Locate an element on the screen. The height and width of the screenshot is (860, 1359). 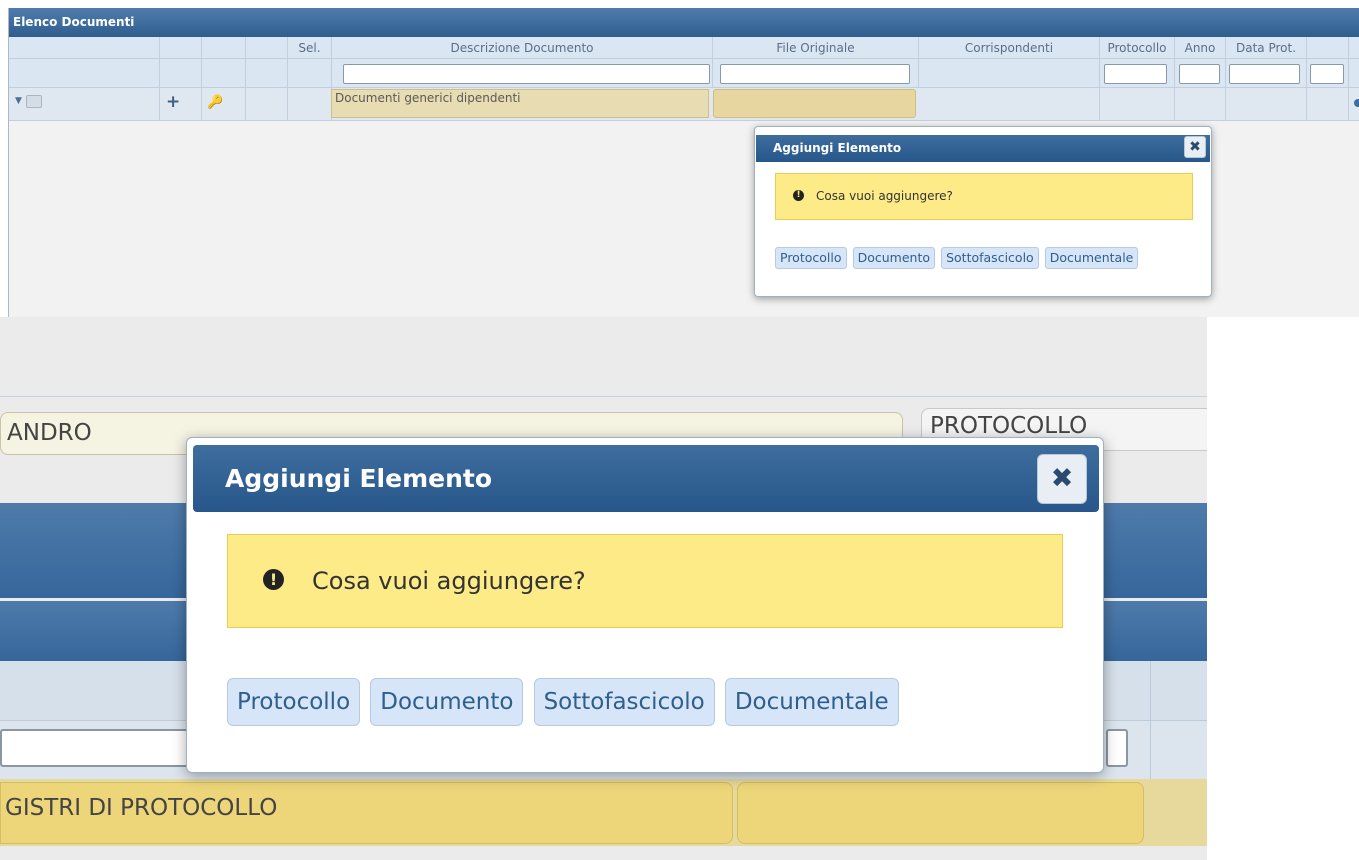
row-description-cell: Documenti generici dipendenti is located at coordinates (520, 103).